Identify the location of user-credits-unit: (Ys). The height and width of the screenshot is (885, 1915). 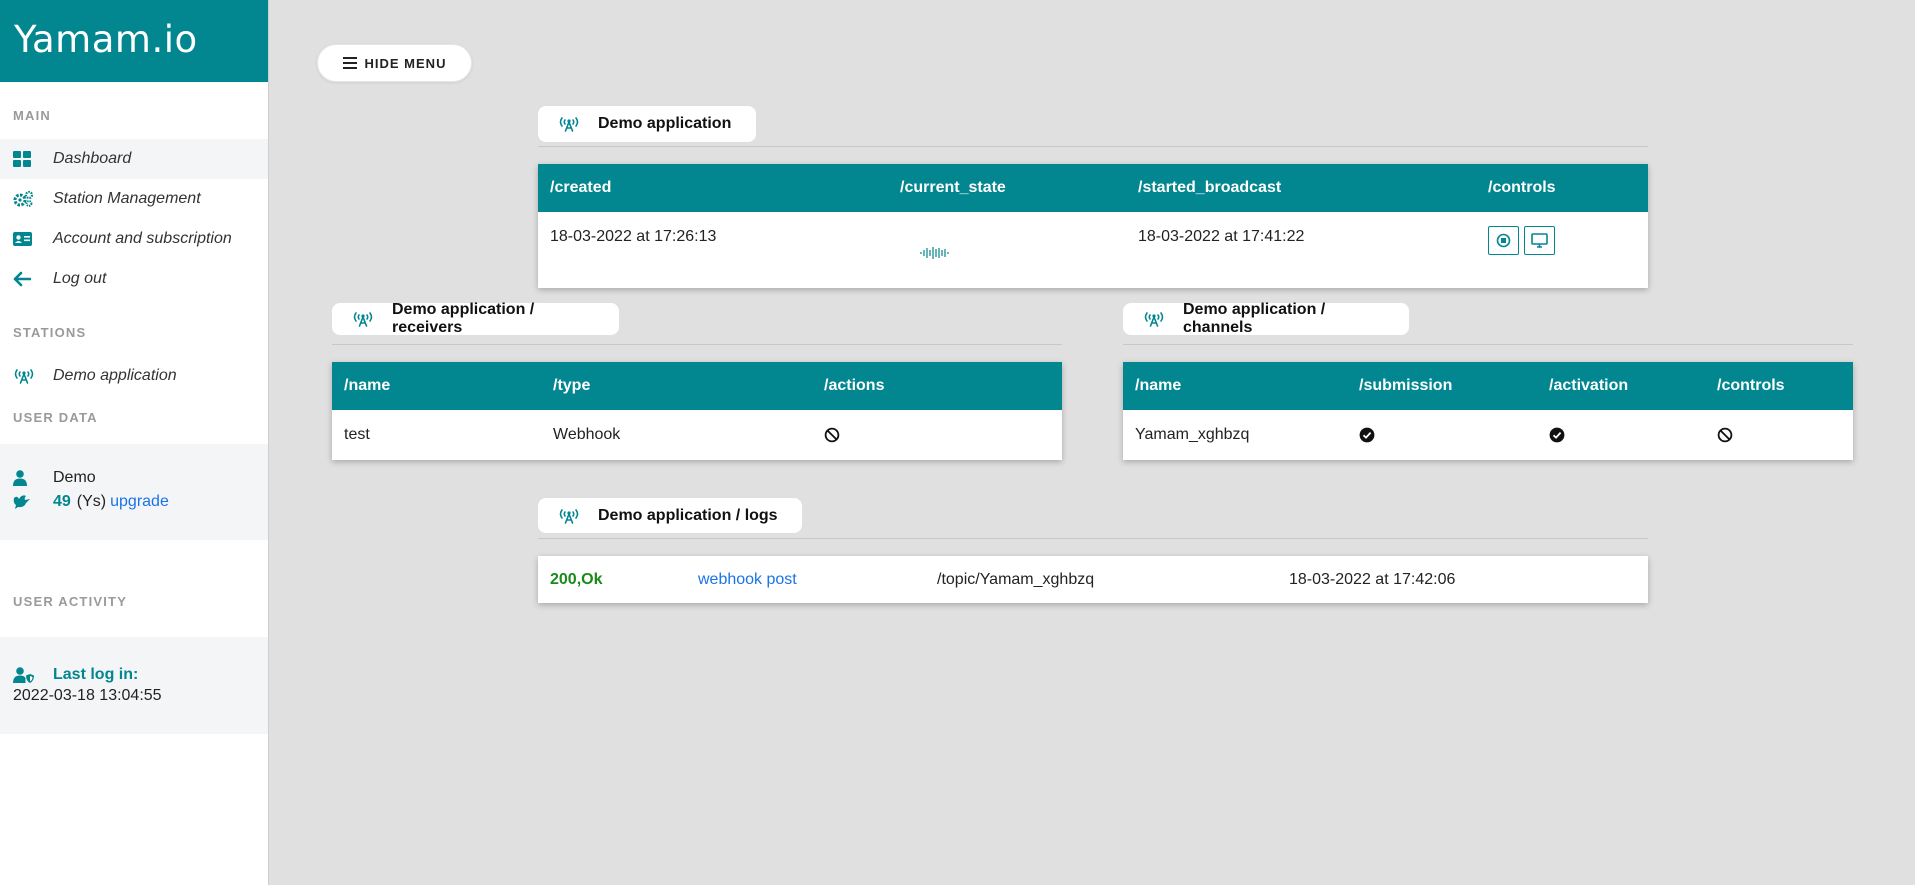
(91, 501).